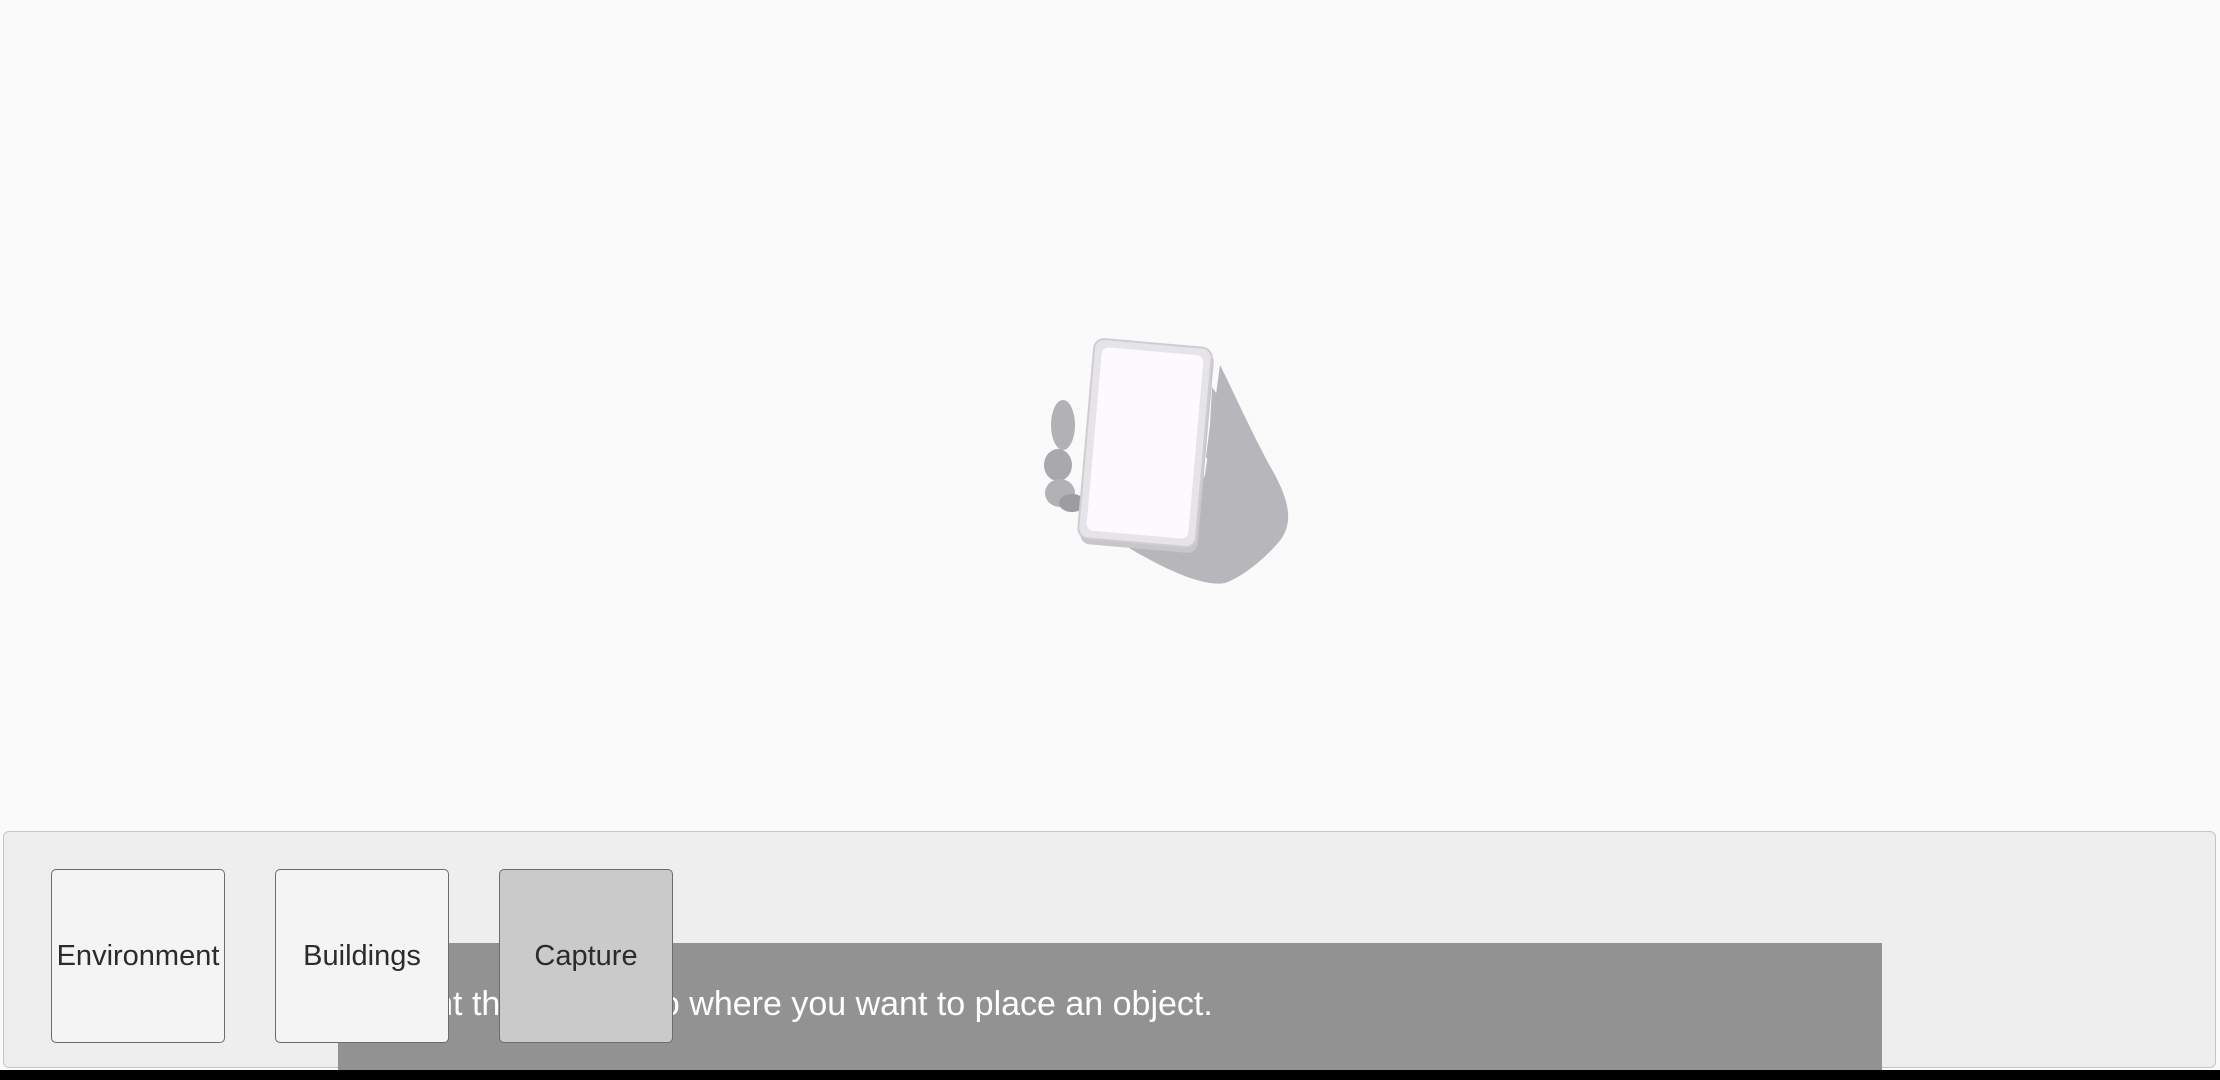  I want to click on hand-holding-phone-icon, so click(1166, 461).